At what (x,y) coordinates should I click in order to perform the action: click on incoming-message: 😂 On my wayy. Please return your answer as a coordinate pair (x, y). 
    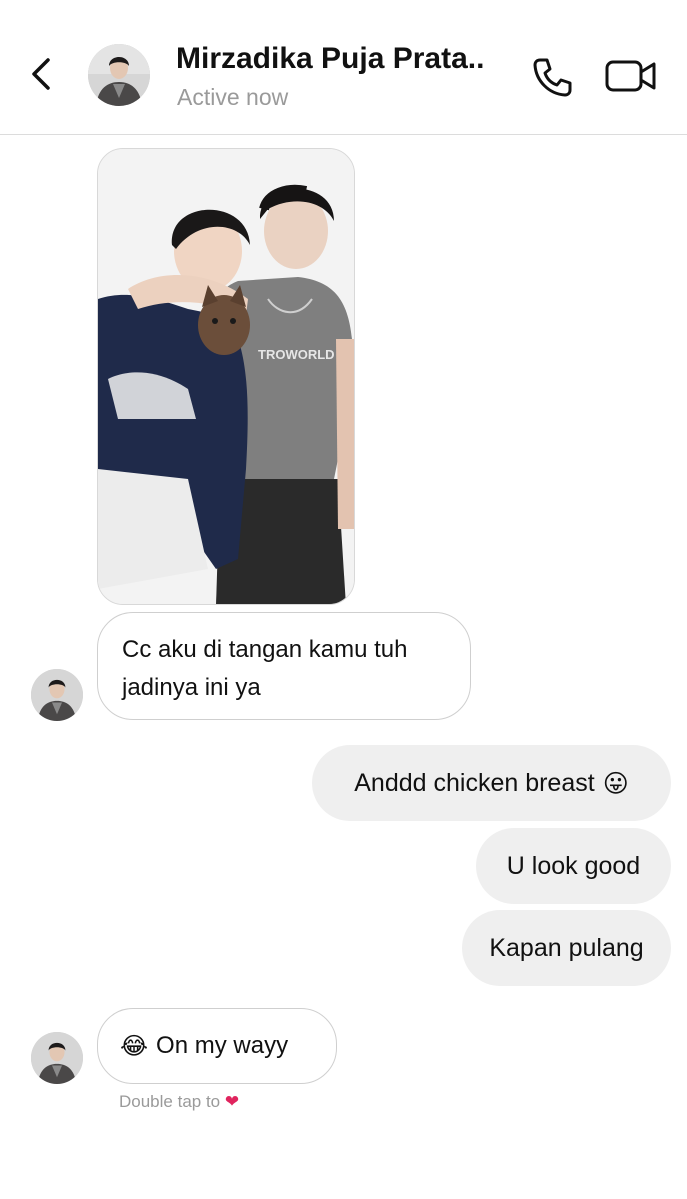
    Looking at the image, I should click on (217, 1046).